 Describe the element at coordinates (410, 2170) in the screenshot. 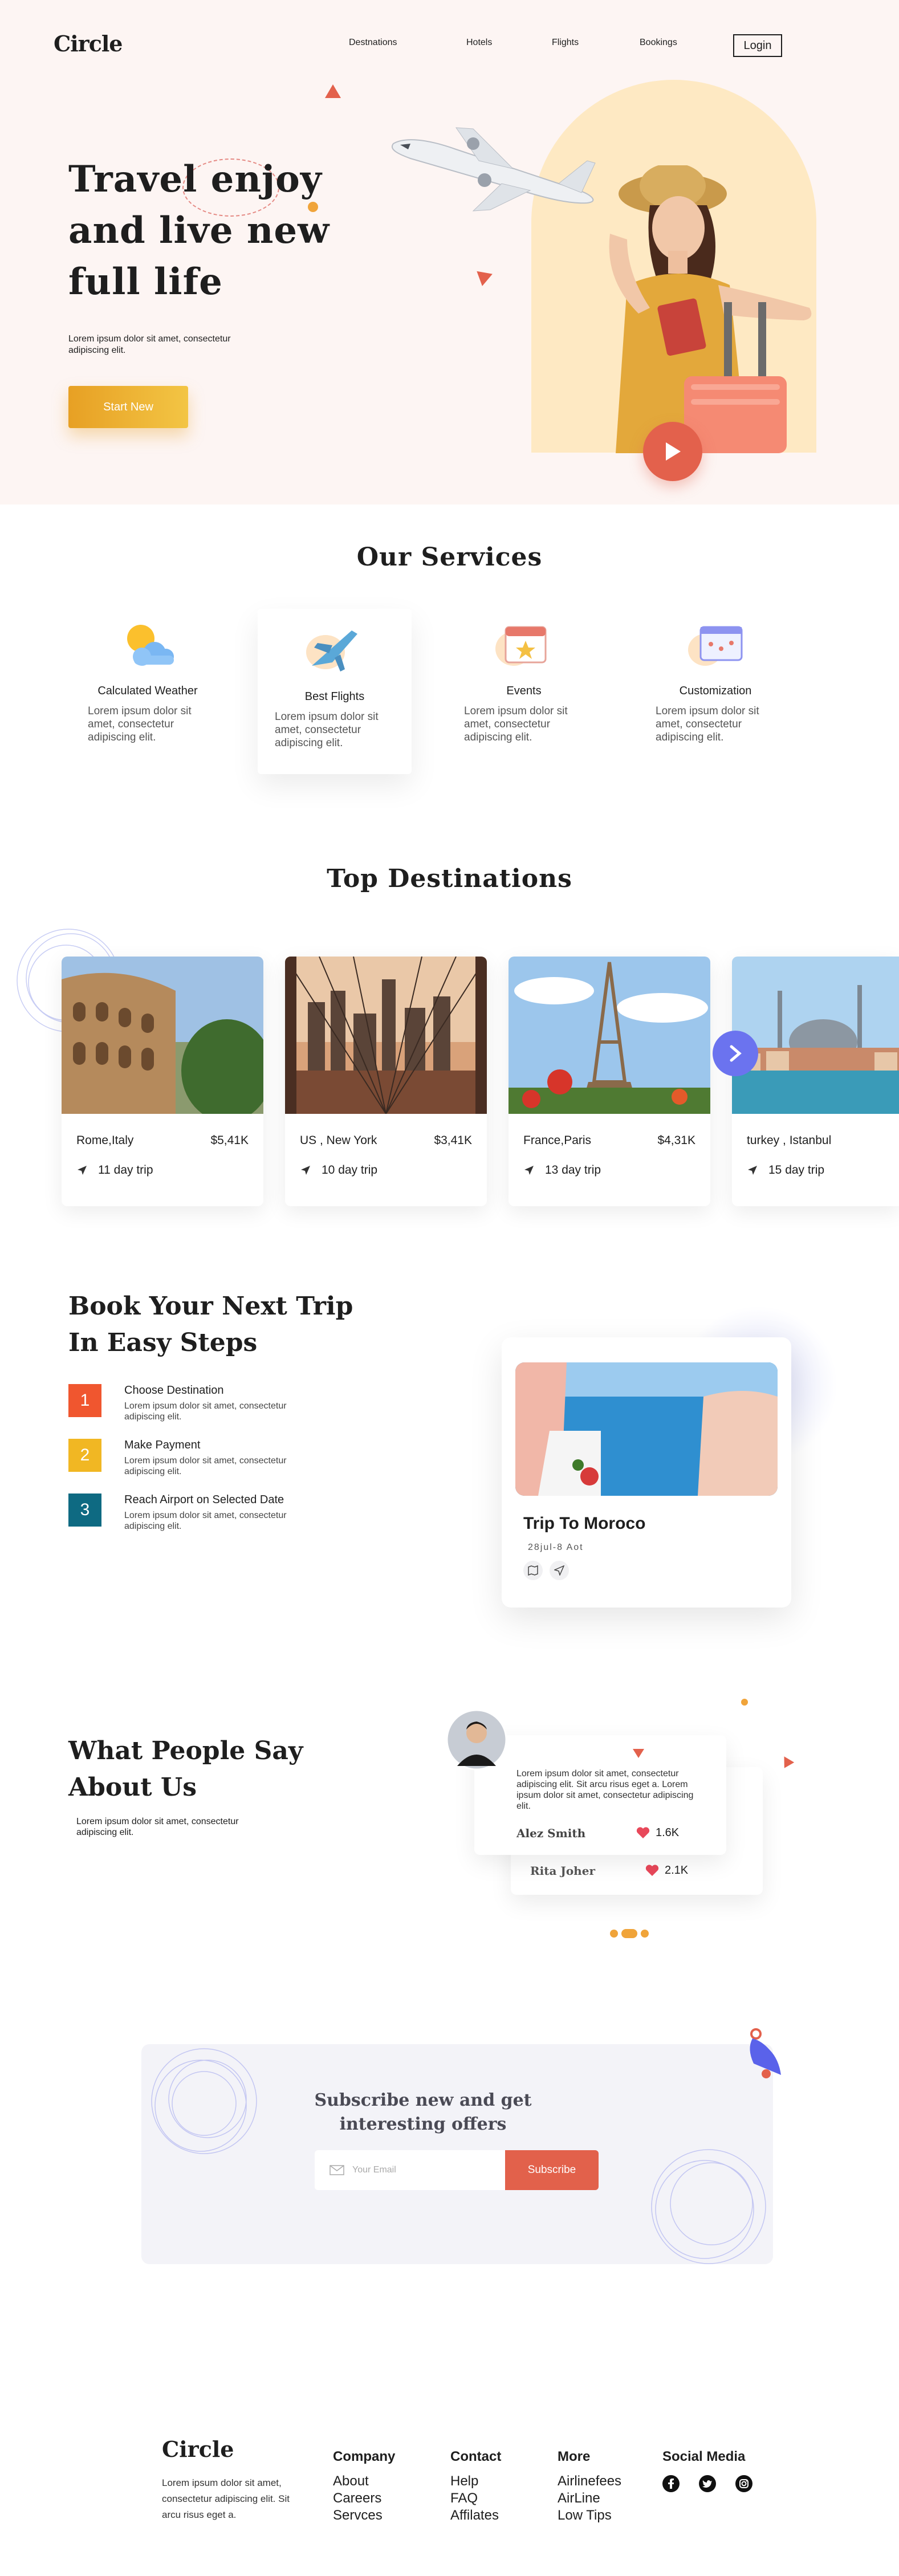

I see `email-field: Your Email` at that location.